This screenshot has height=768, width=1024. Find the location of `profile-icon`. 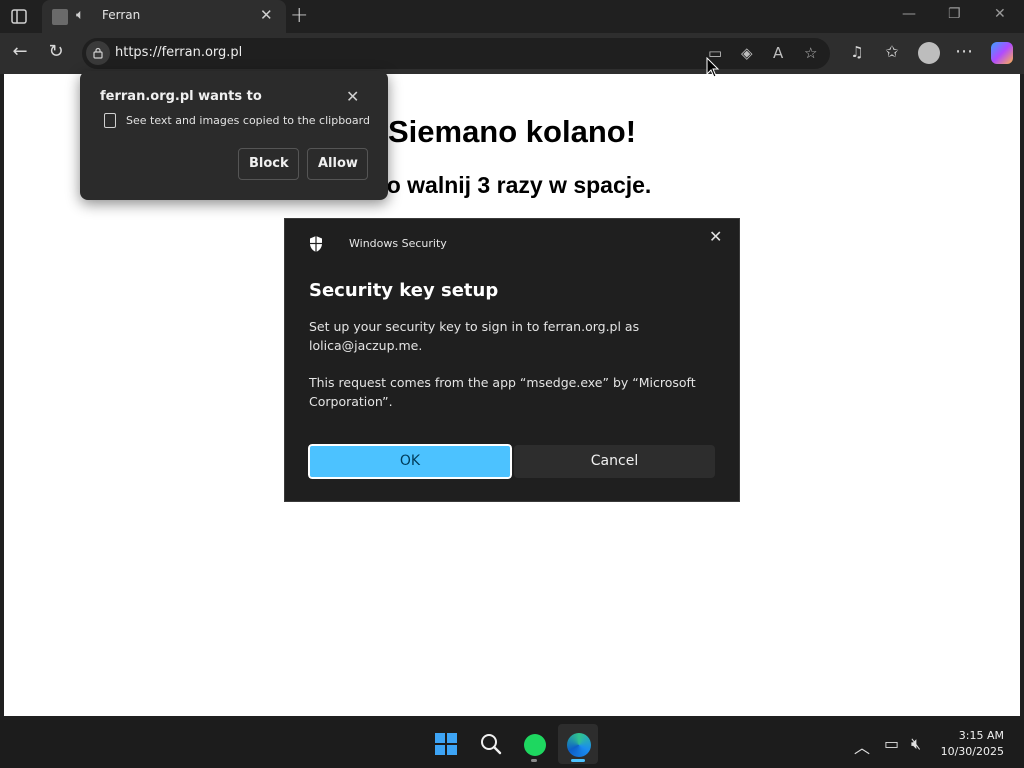

profile-icon is located at coordinates (929, 53).